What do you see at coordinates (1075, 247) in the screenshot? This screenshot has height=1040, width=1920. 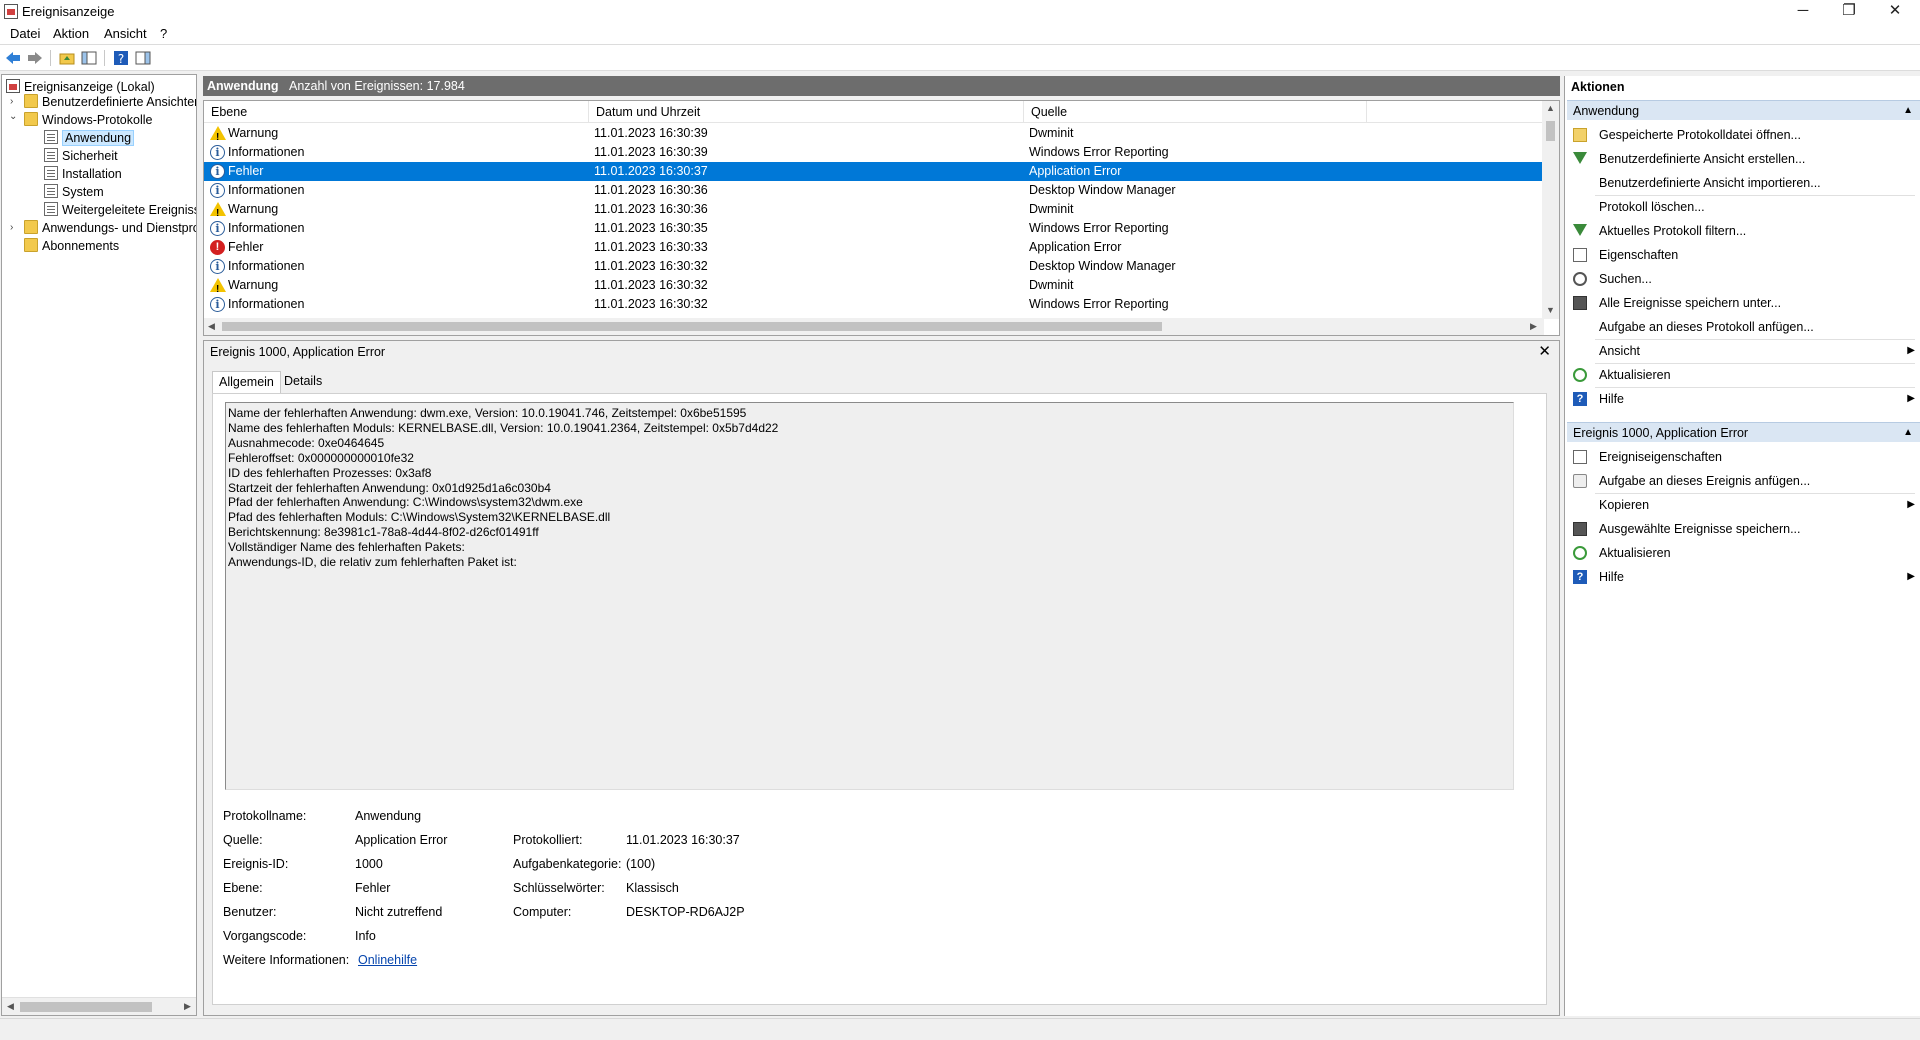 I see `cell-source: Application Error` at bounding box center [1075, 247].